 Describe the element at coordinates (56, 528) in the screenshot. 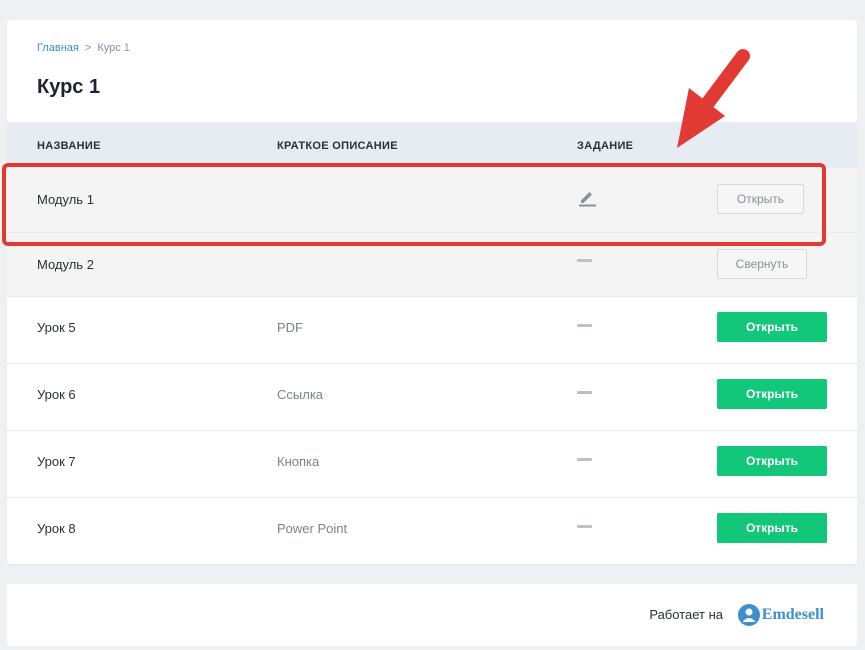

I see `row-name: Урок 8` at that location.